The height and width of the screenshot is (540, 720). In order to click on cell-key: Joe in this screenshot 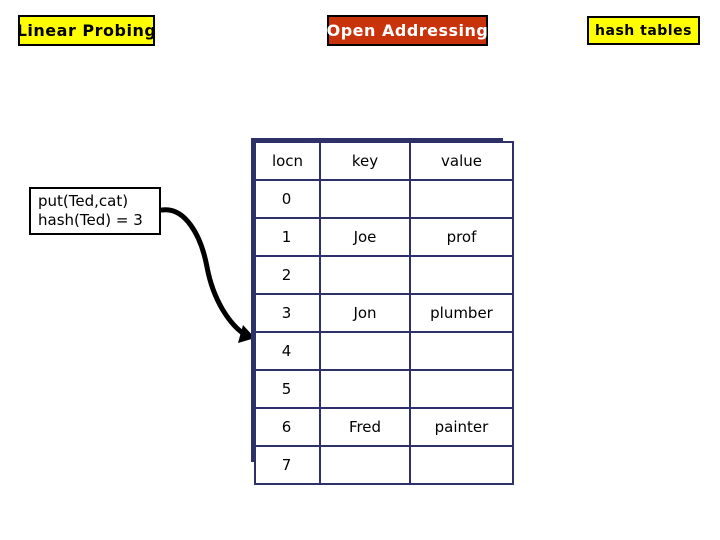, I will do `click(365, 237)`.